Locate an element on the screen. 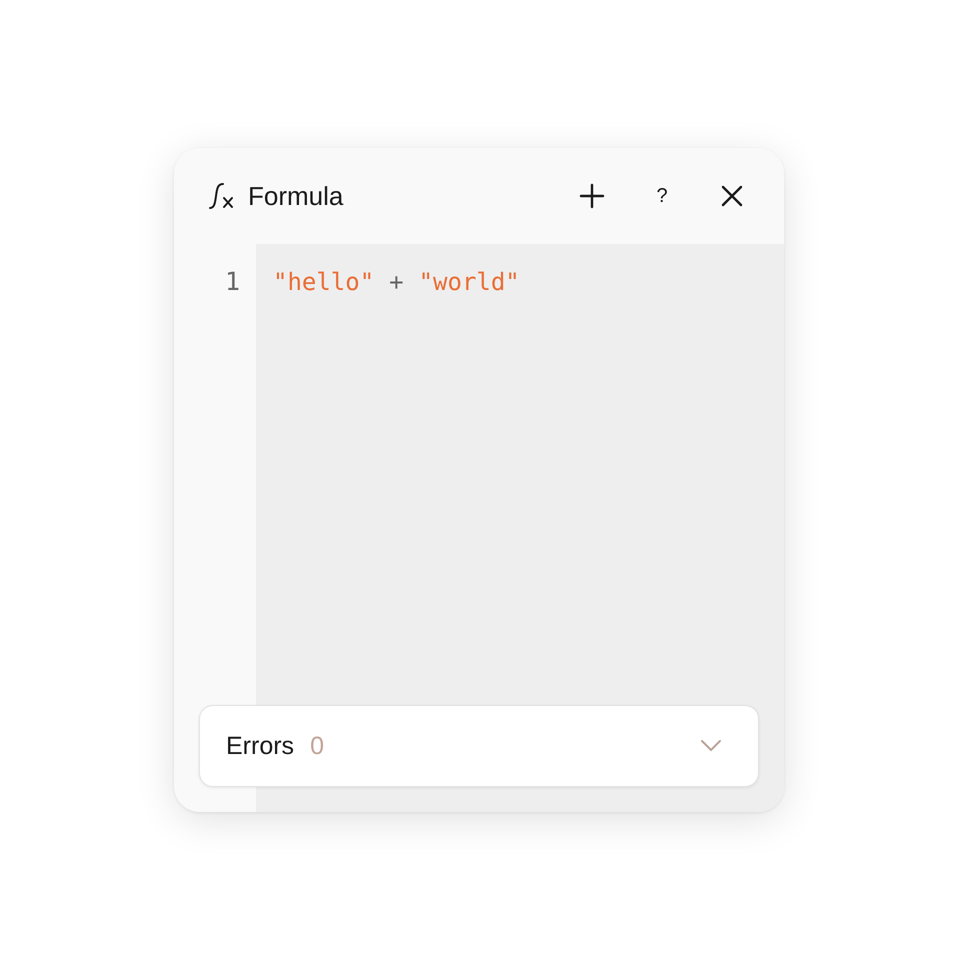 This screenshot has height=958, width=958. errors-panel: Errors 0 is located at coordinates (479, 746).